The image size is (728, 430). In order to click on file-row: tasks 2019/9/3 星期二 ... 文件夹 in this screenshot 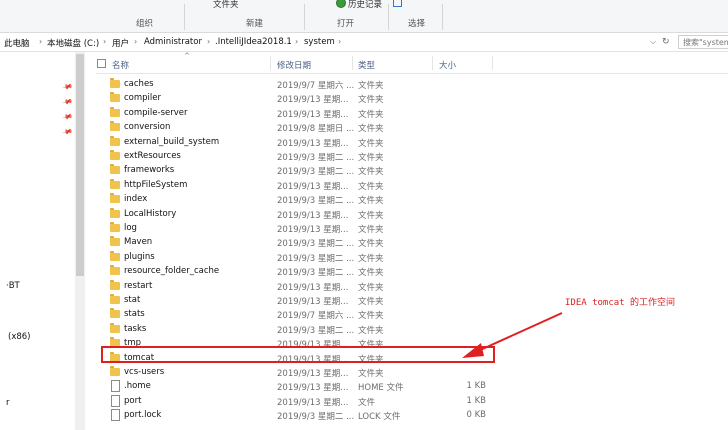, I will do `click(376, 329)`.